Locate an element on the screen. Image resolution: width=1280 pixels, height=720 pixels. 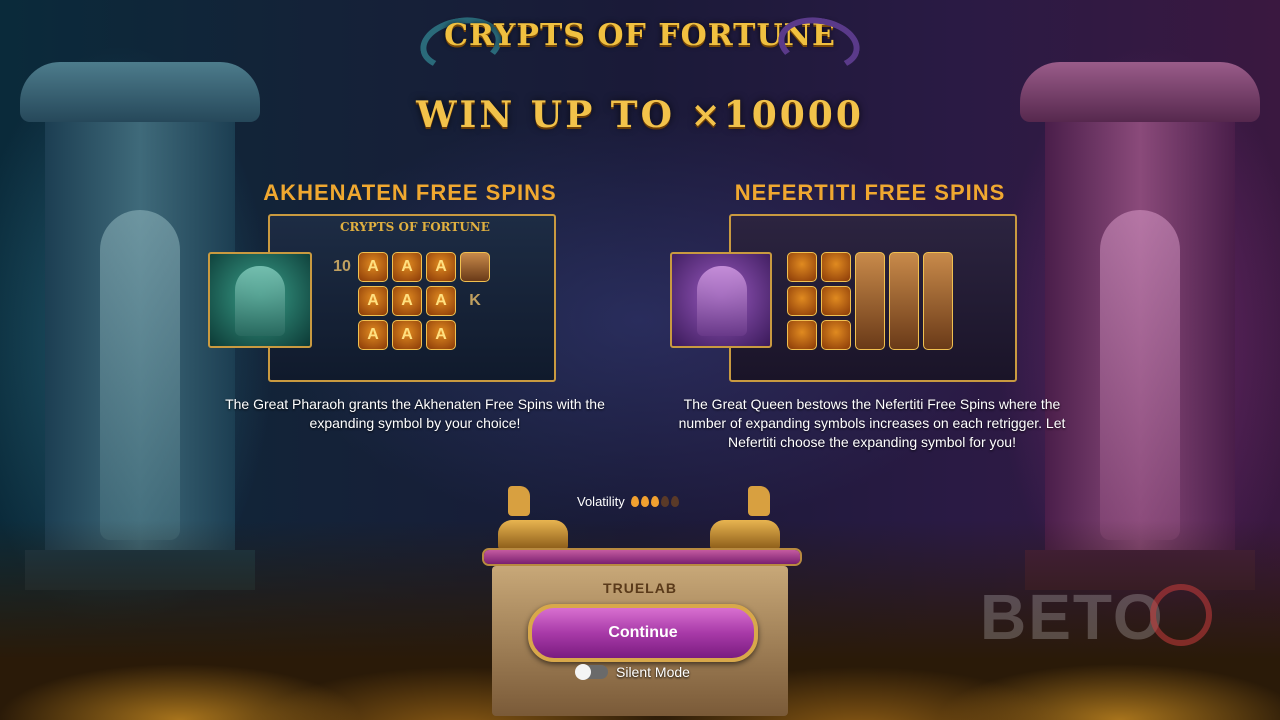
right-pillar is located at coordinates (1140, 326).